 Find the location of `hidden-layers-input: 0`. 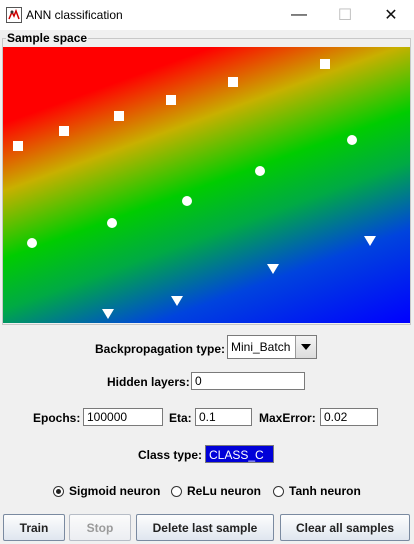

hidden-layers-input: 0 is located at coordinates (248, 381).